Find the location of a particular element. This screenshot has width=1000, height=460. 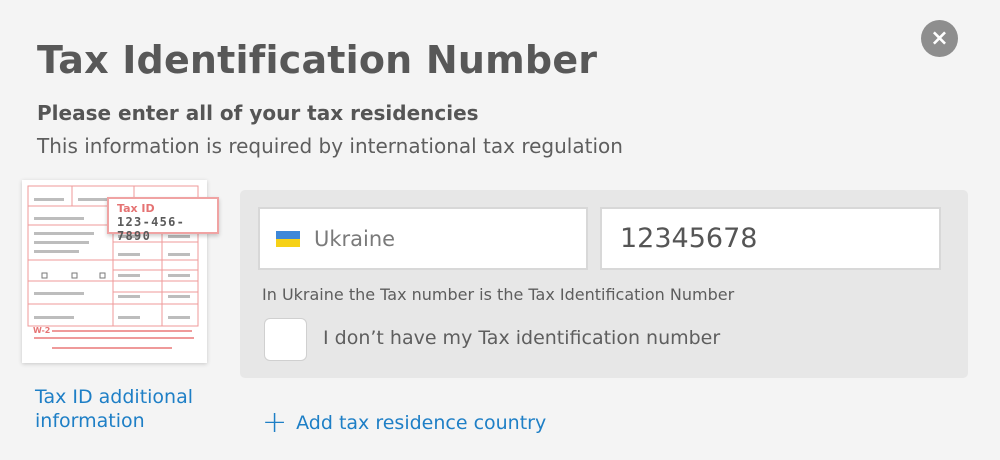

taxid-callout-value: 123-456-7890 is located at coordinates (151, 229).